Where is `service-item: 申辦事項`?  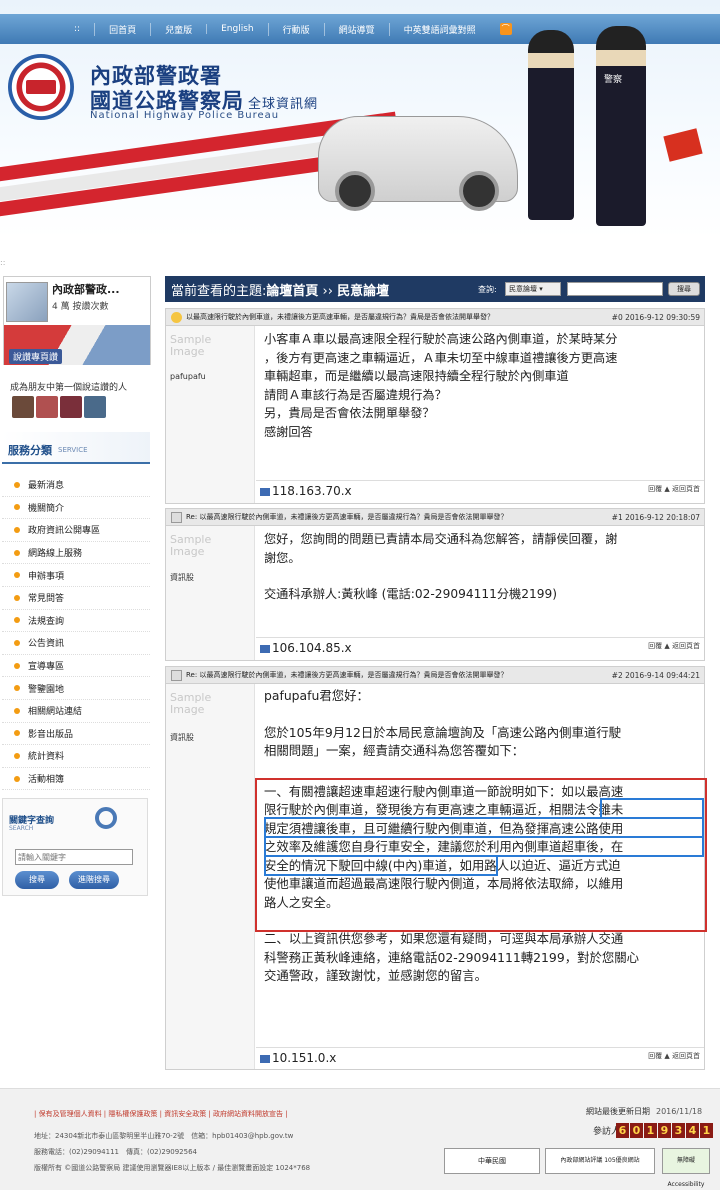 service-item: 申辦事項 is located at coordinates (76, 575).